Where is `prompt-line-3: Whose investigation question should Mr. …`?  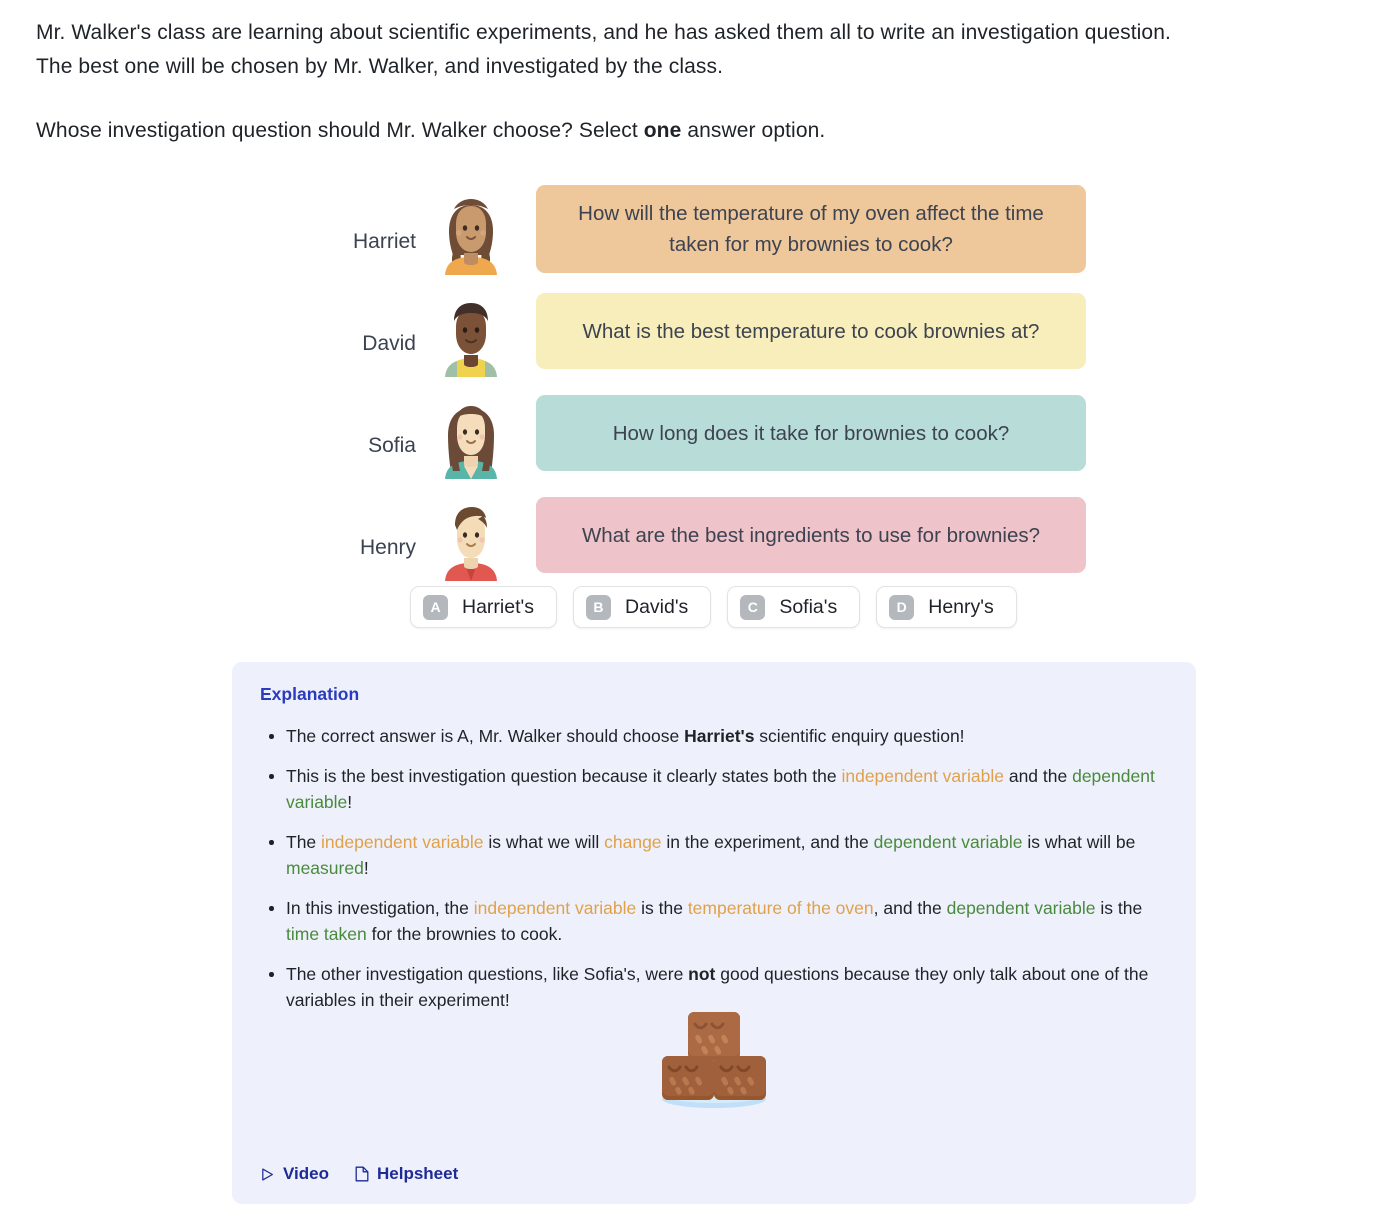
prompt-line-3: Whose investigation question should Mr. … is located at coordinates (696, 131).